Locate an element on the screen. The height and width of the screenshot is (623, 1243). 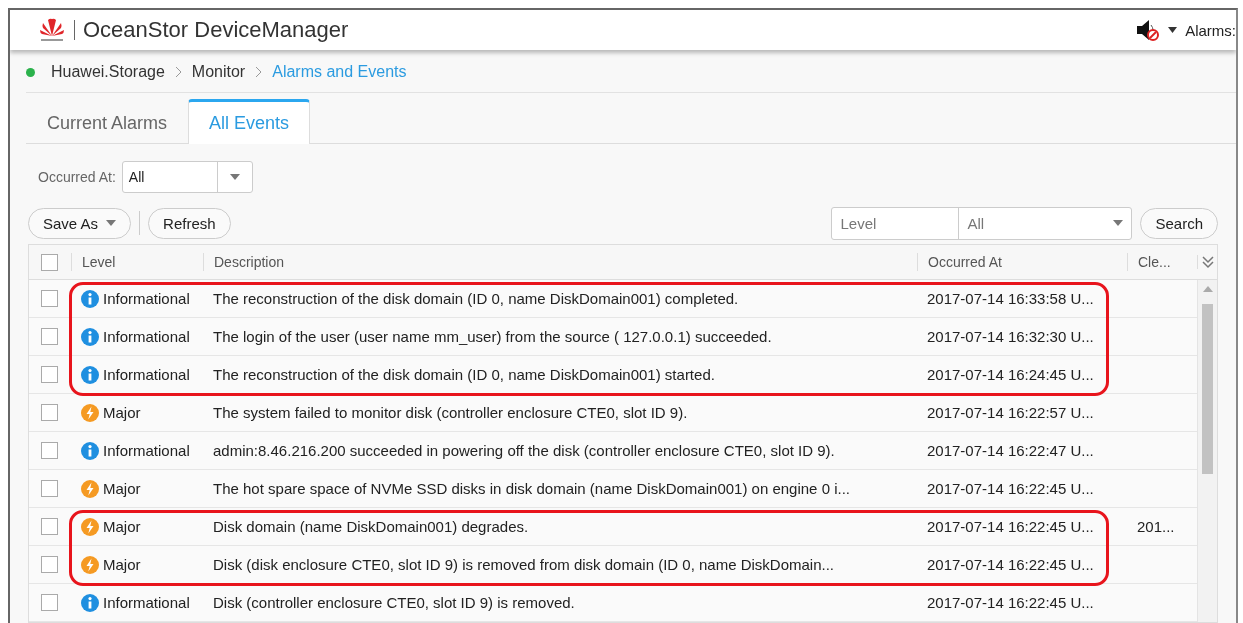
app-title: OceanStor DeviceManager is located at coordinates (216, 30).